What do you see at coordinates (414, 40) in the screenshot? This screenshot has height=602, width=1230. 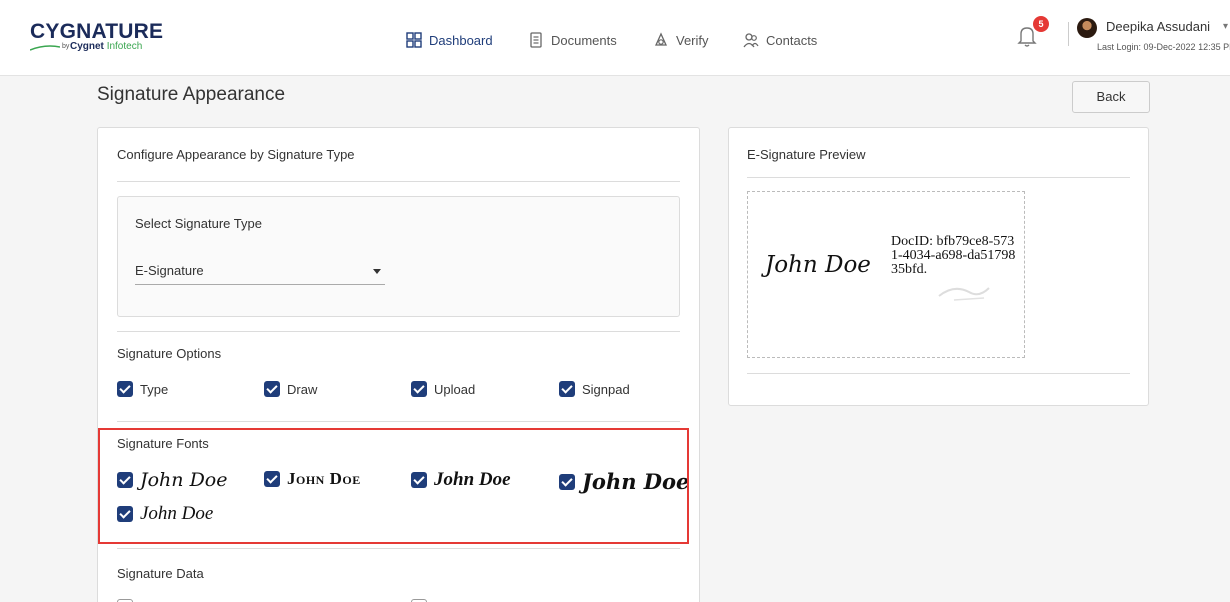 I see `dashboard-icon` at bounding box center [414, 40].